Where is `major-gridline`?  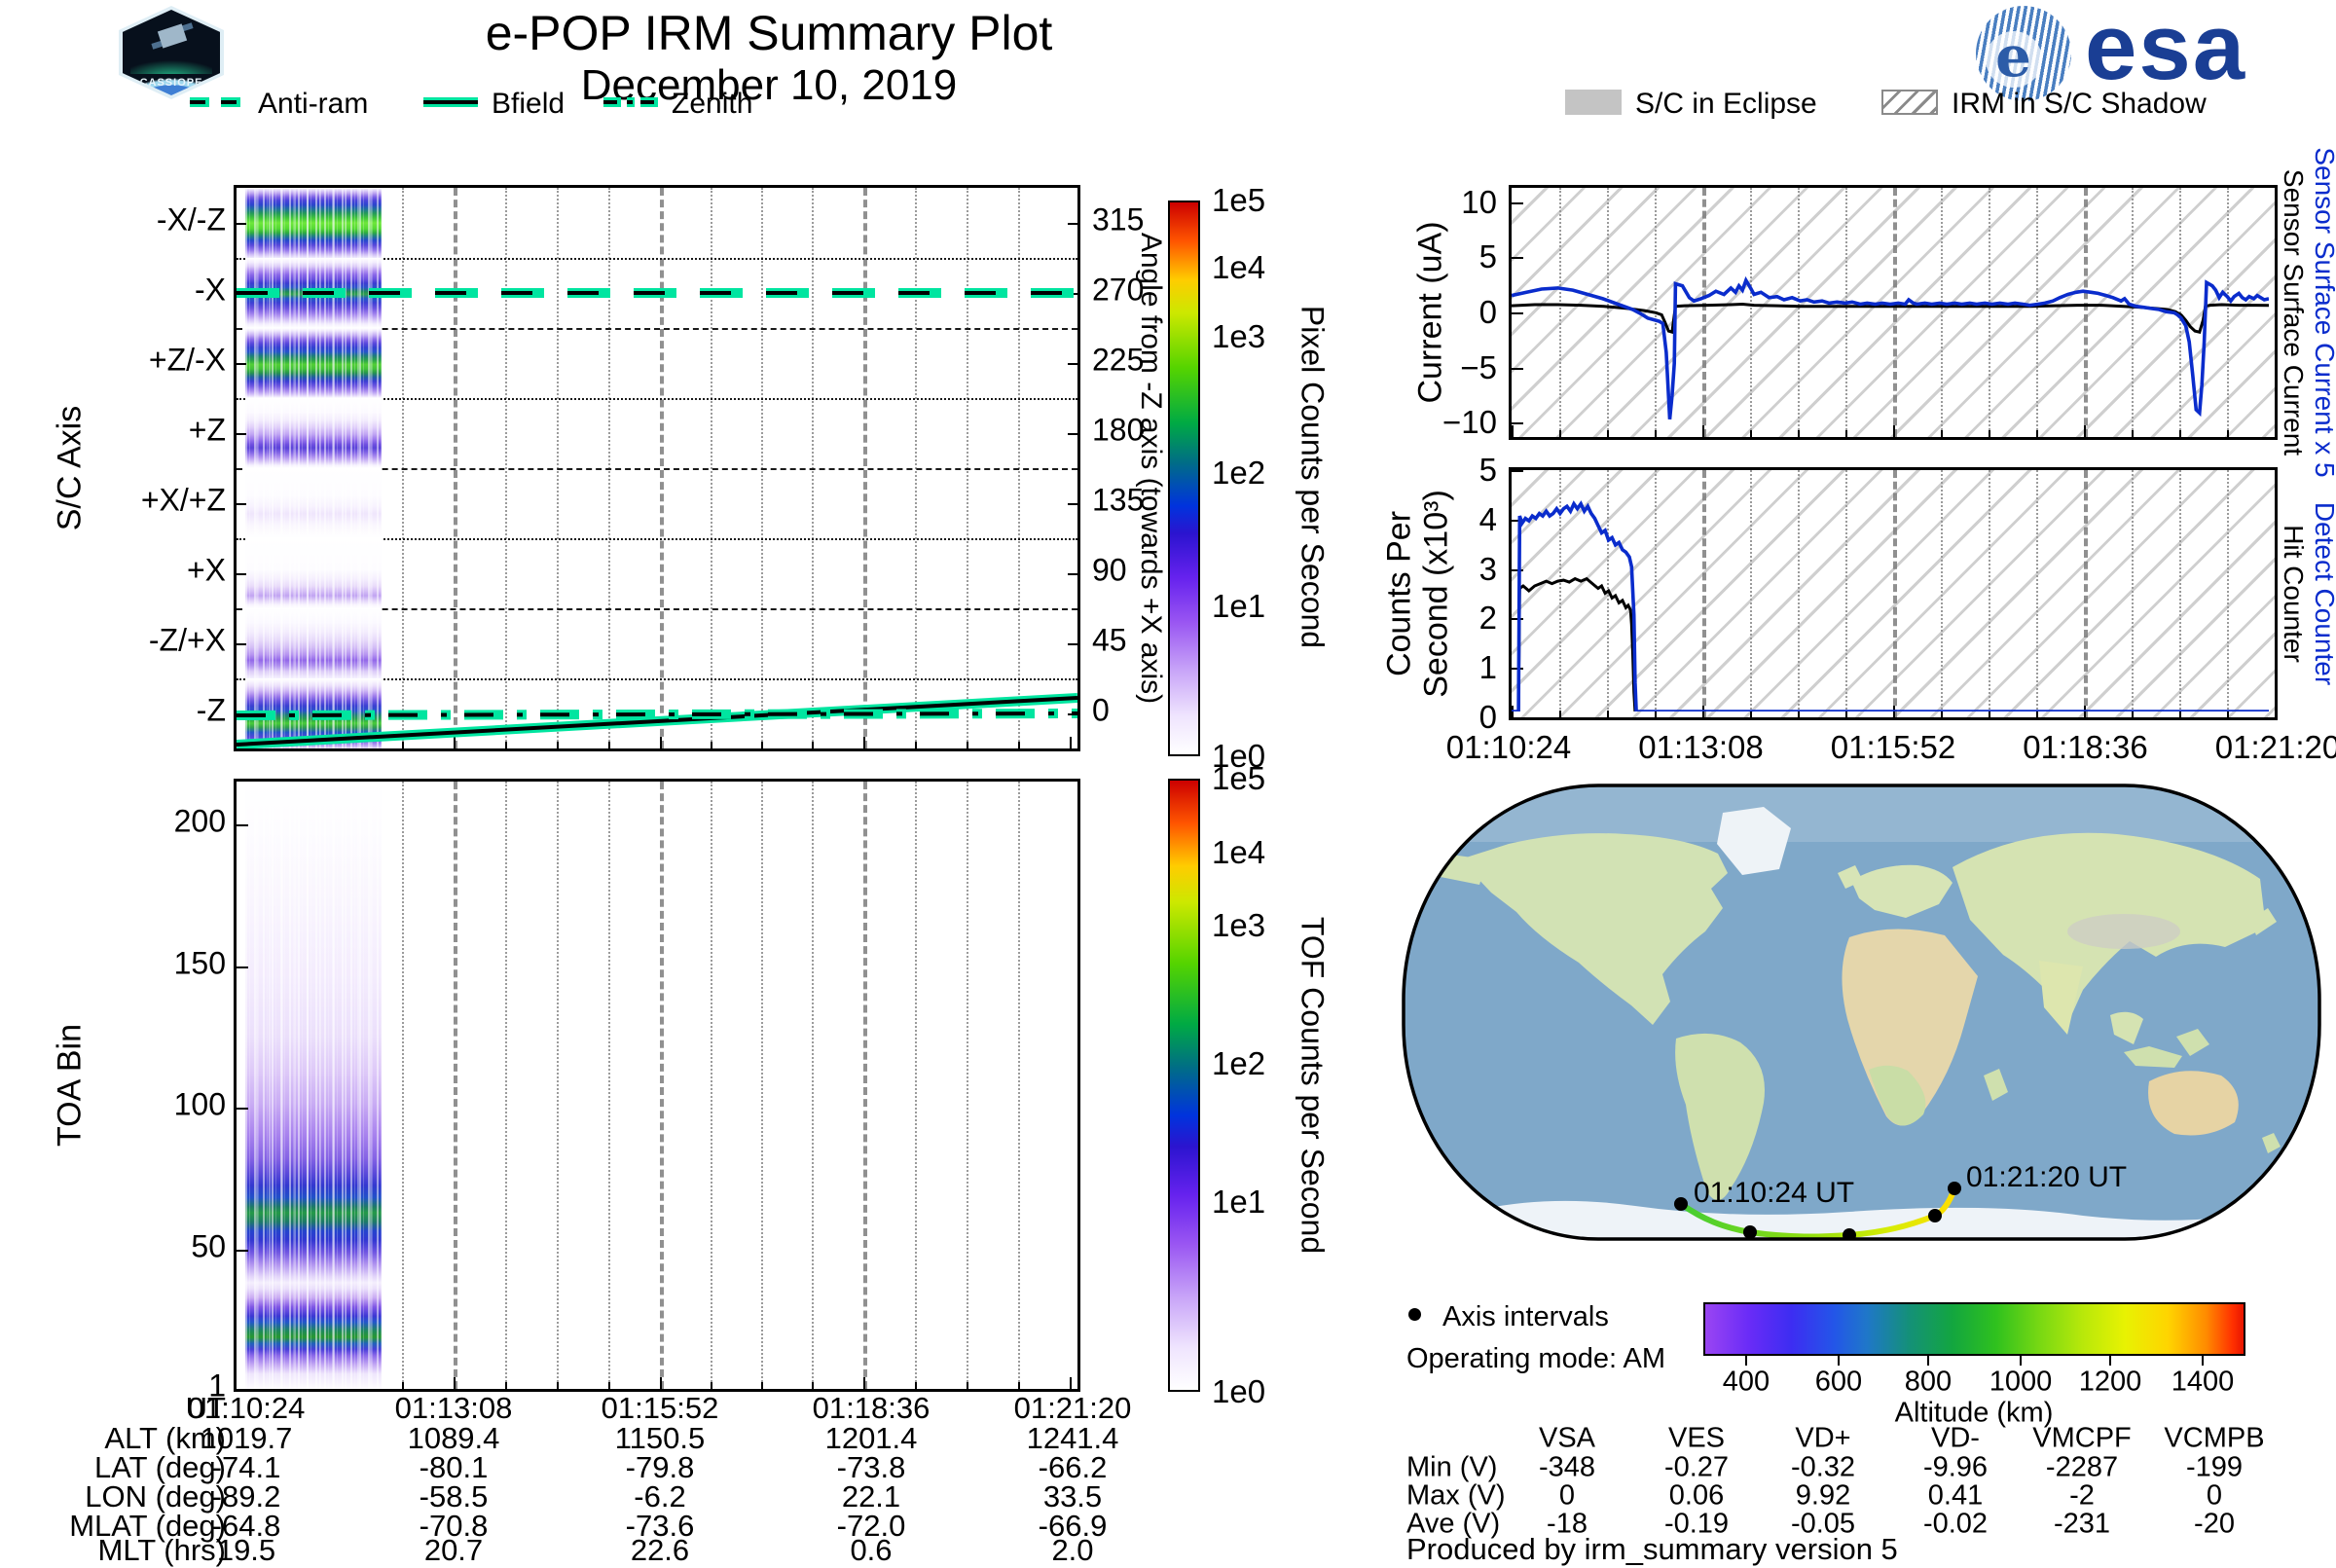 major-gridline is located at coordinates (865, 1085).